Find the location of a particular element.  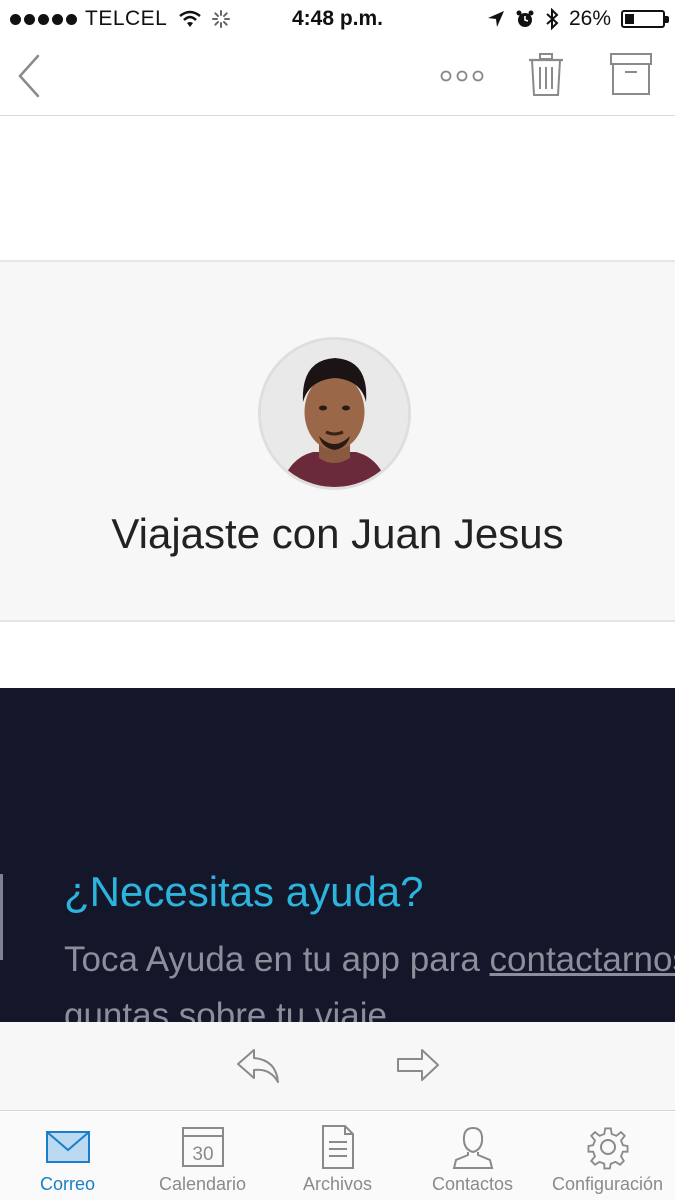

chevron-left-icon is located at coordinates (30, 76).